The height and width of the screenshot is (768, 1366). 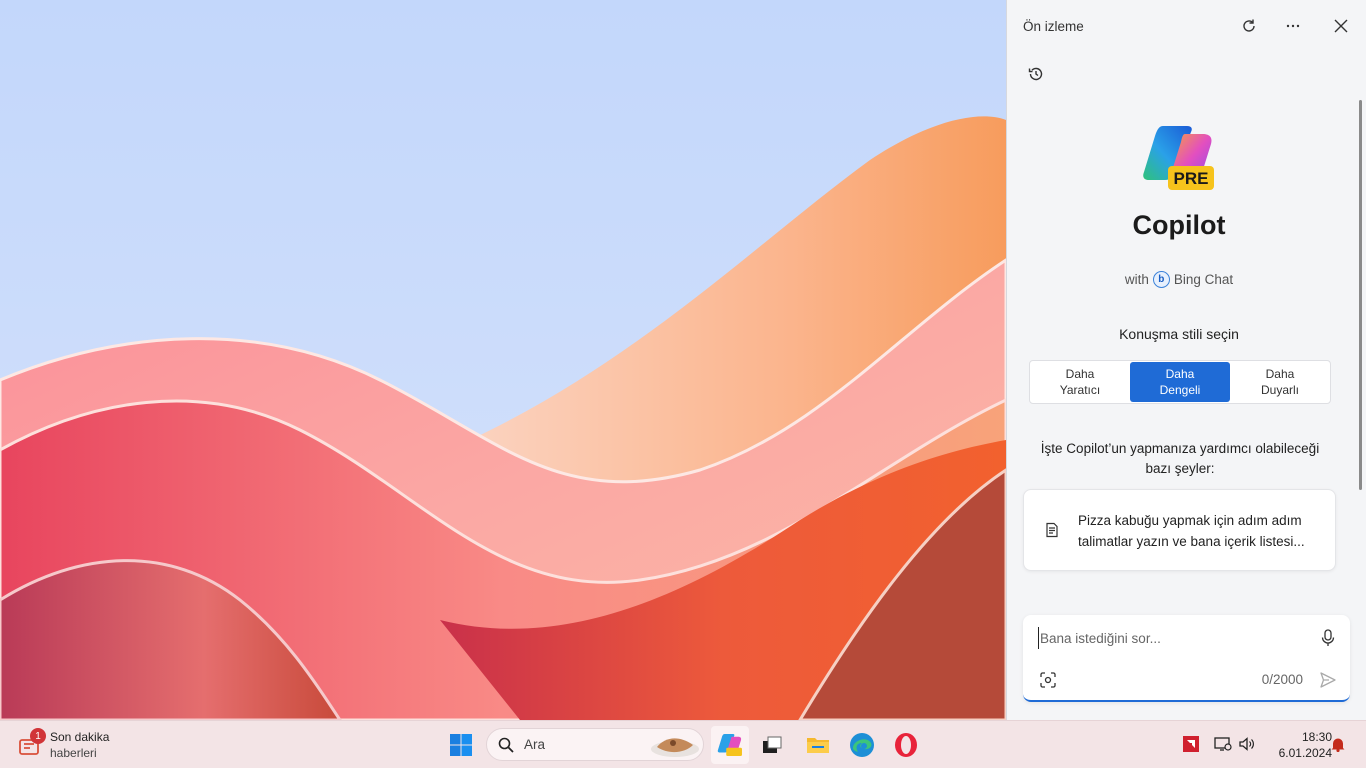 I want to click on news-title: Son dakika, so click(x=80, y=737).